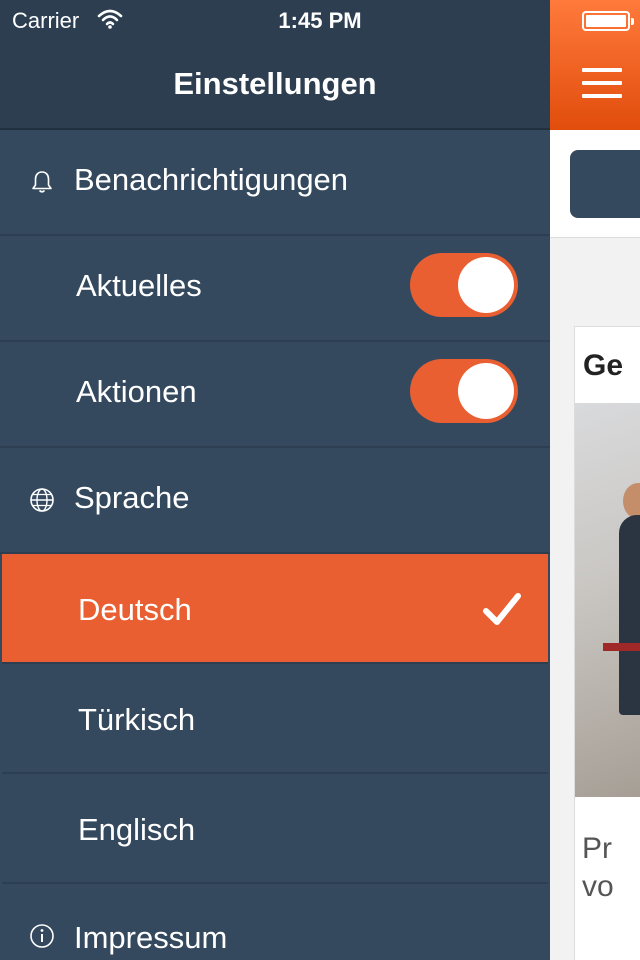  I want to click on language-option-englisch: Englisch, so click(275, 829).